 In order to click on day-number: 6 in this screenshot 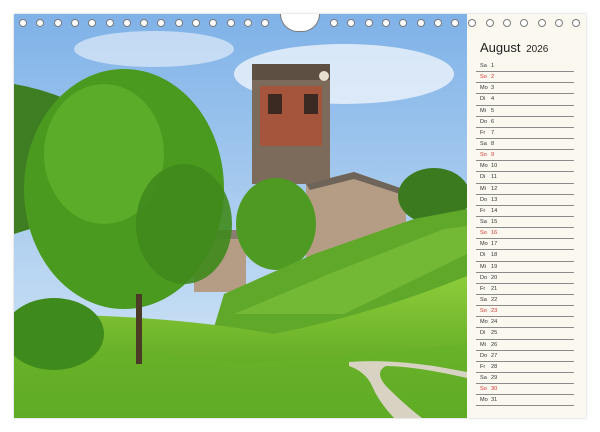, I will do `click(493, 121)`.